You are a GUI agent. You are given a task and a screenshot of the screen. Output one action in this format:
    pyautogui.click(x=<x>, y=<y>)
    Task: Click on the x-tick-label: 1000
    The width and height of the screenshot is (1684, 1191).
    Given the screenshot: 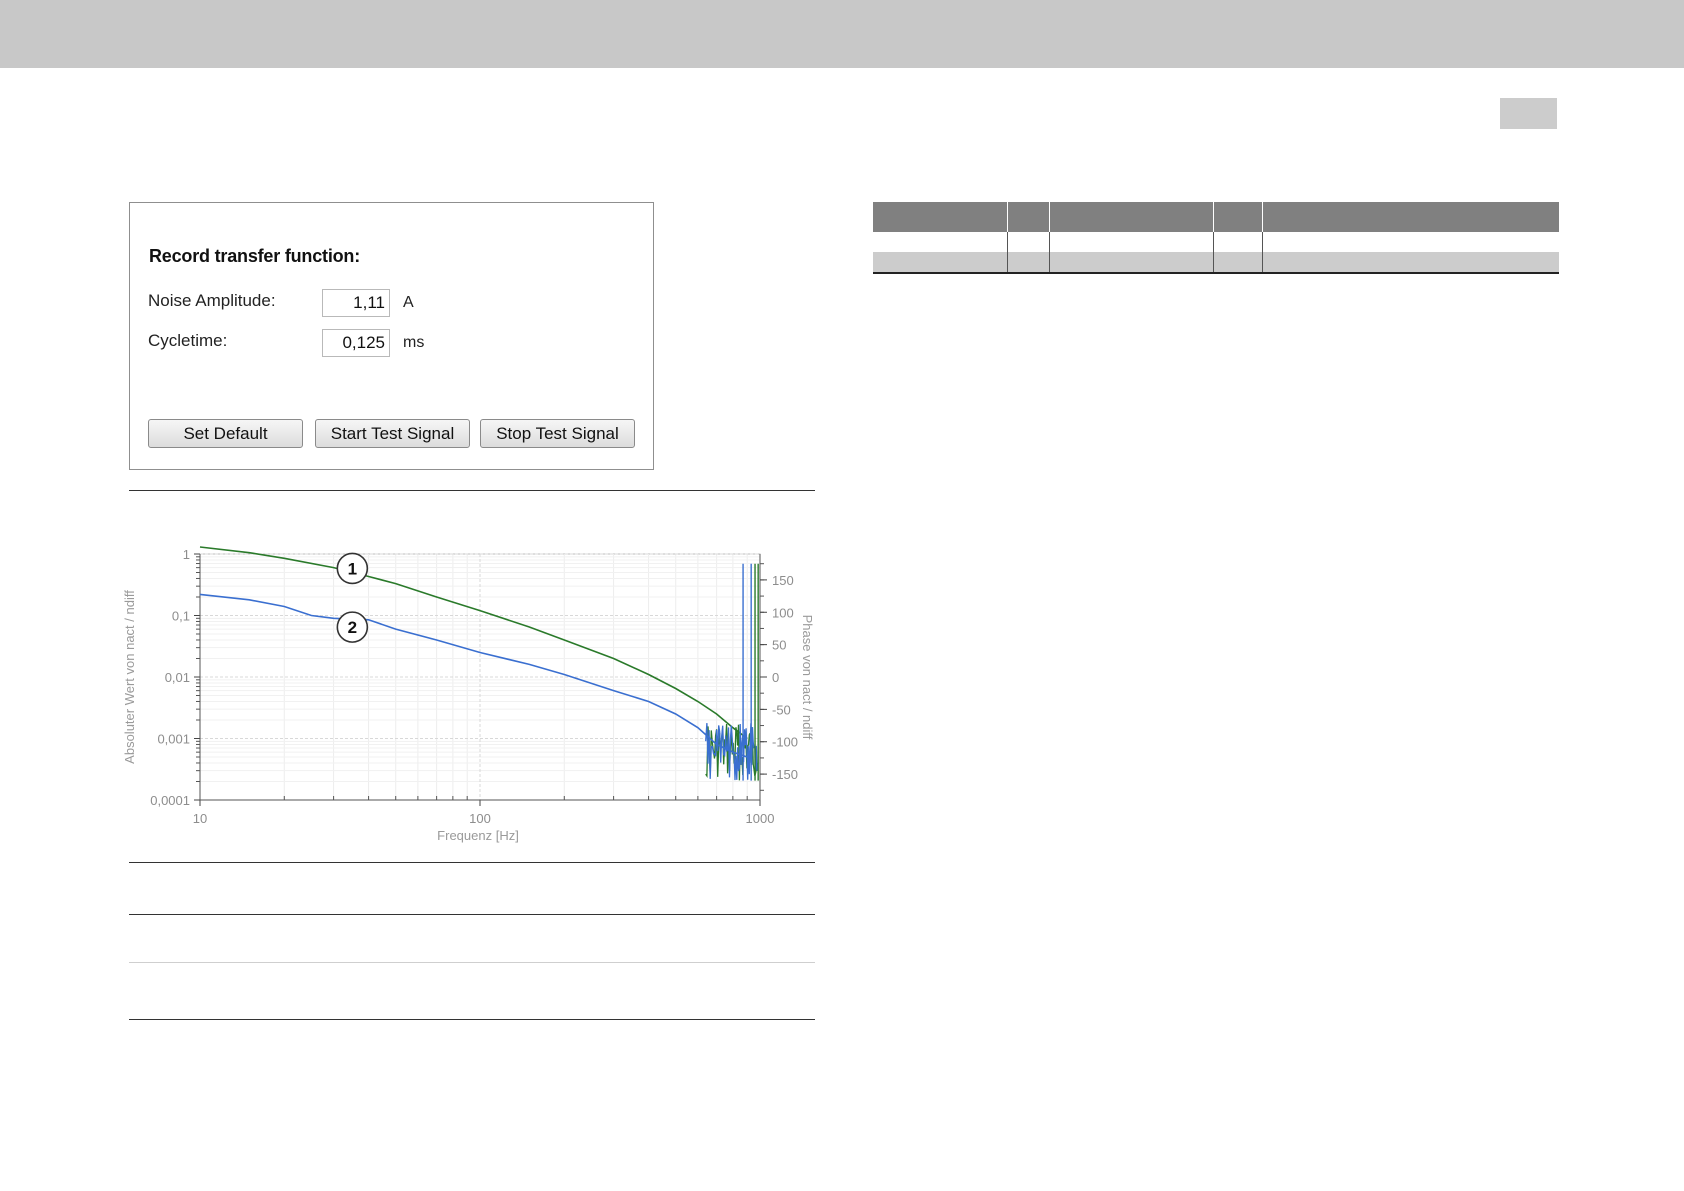 What is the action you would take?
    pyautogui.click(x=760, y=818)
    